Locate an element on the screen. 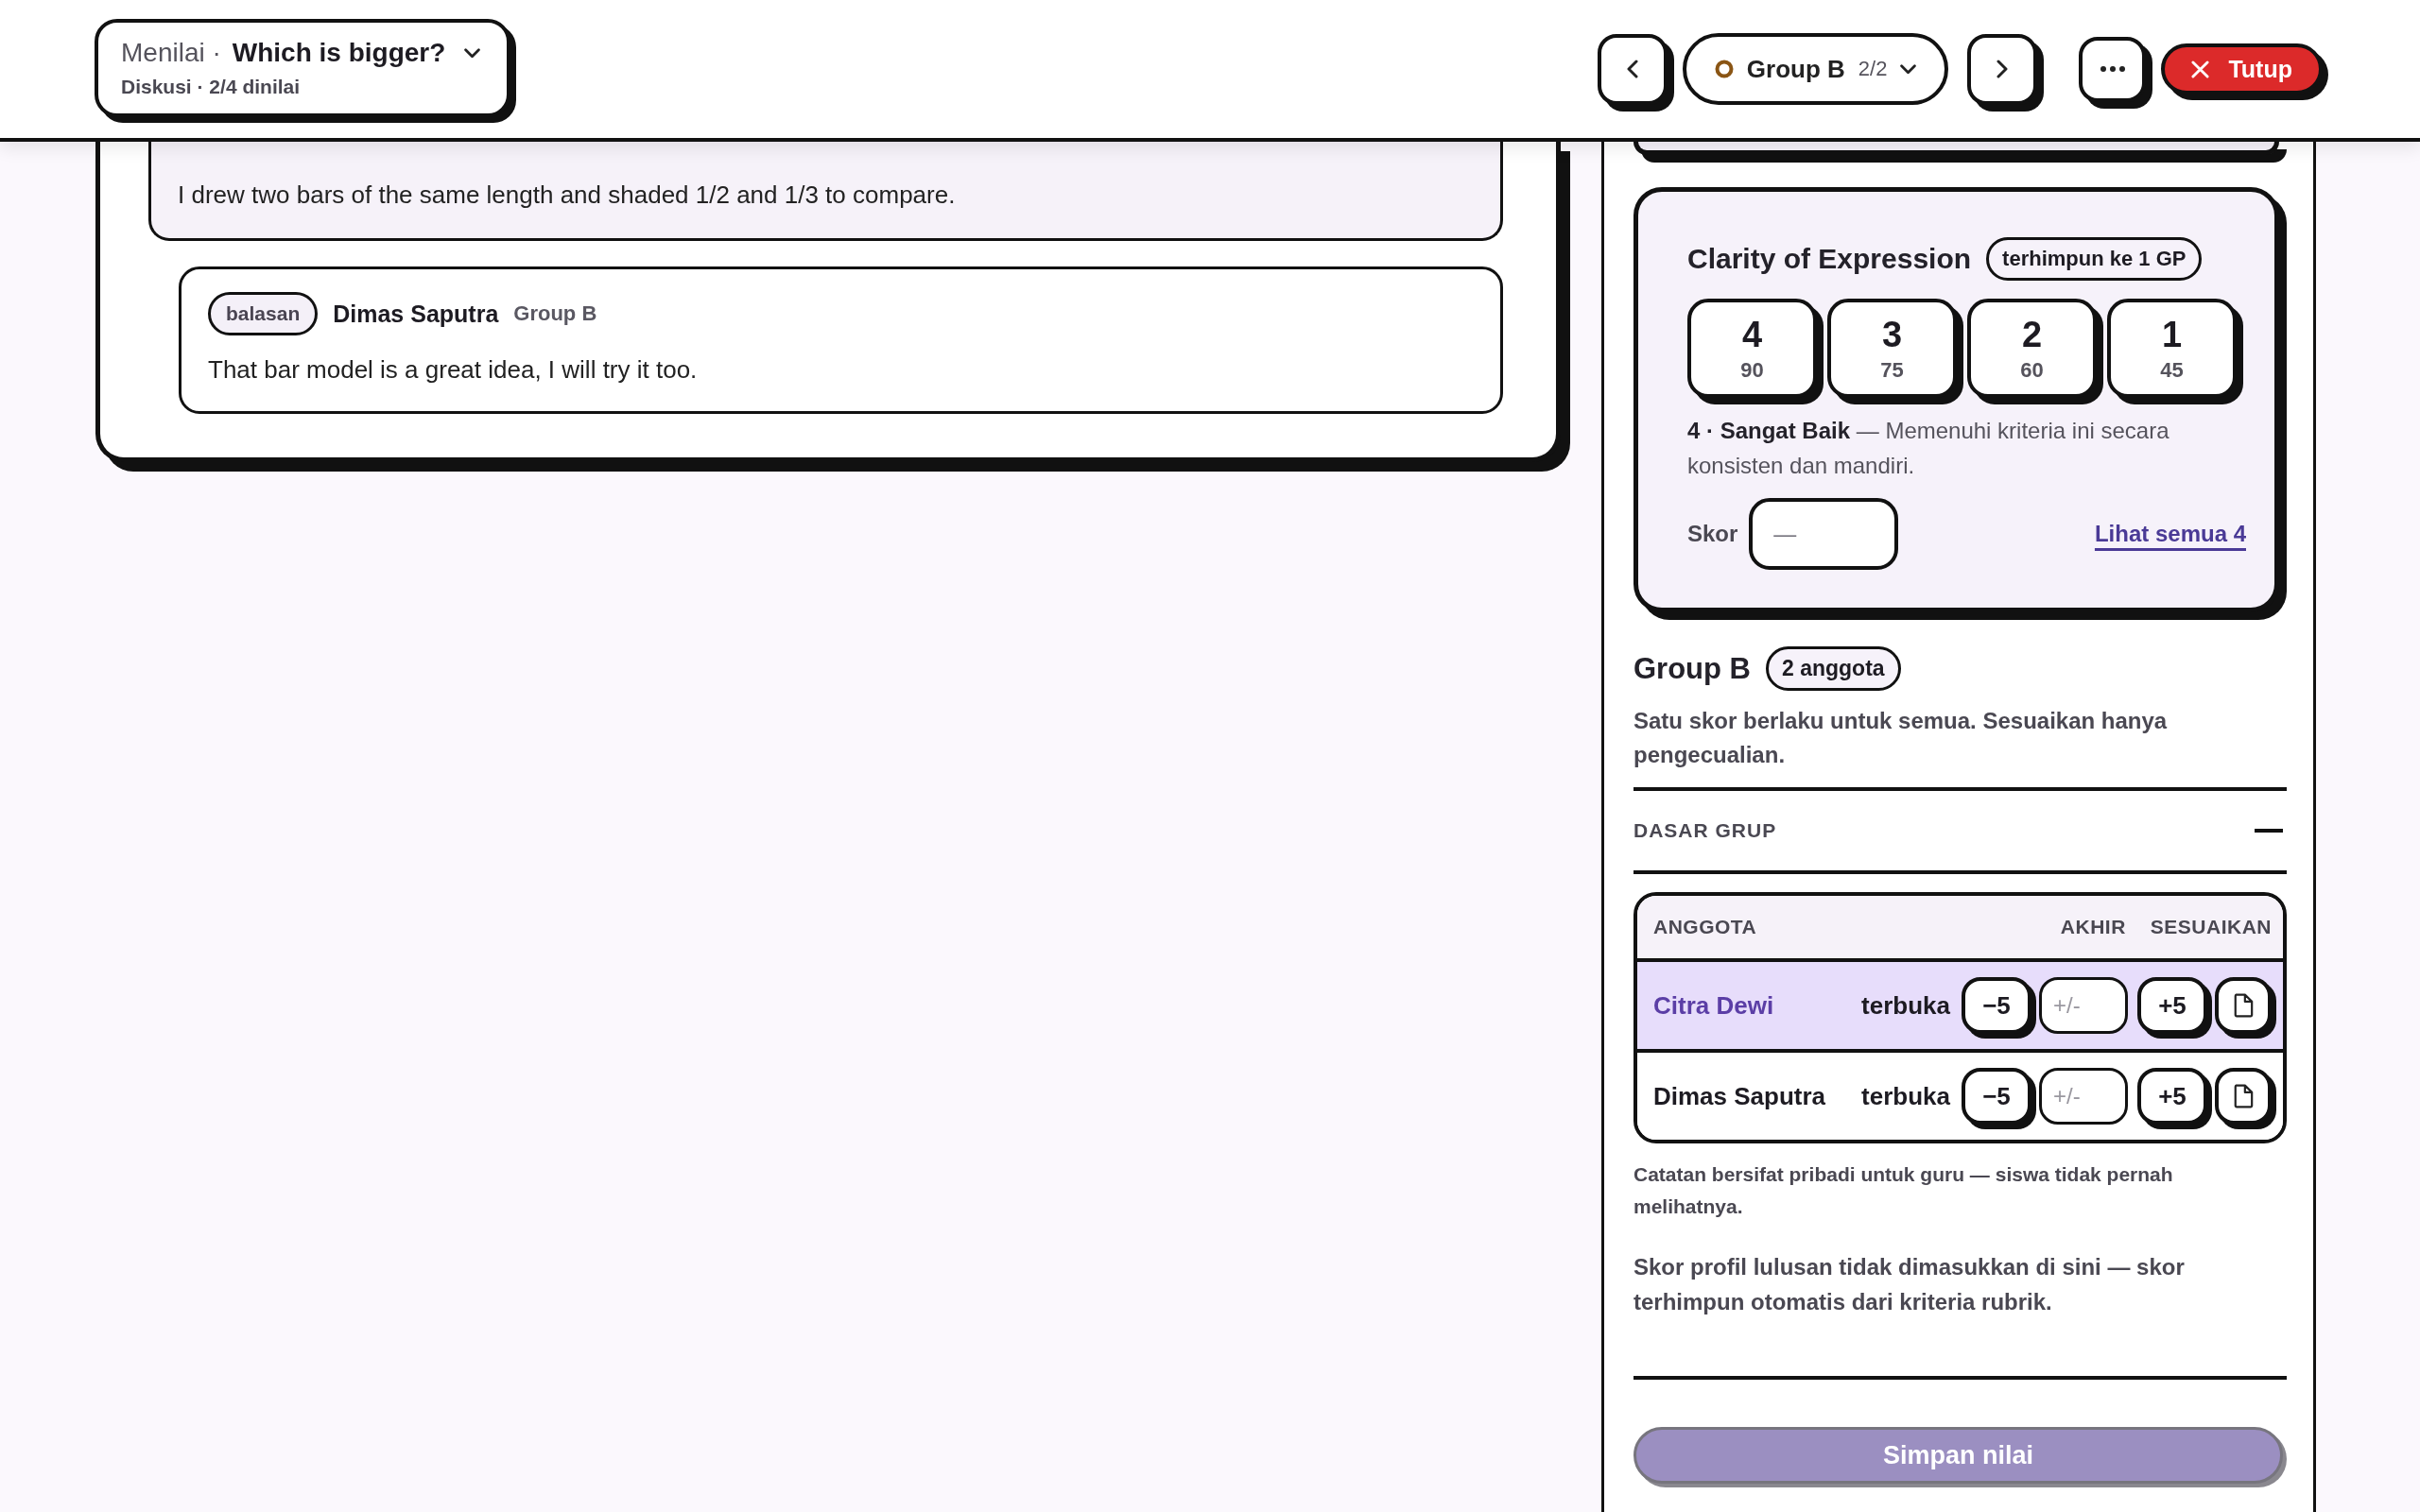  member-row: Dimas Saputra terbuka −5 +/- +5 is located at coordinates (1960, 1094).